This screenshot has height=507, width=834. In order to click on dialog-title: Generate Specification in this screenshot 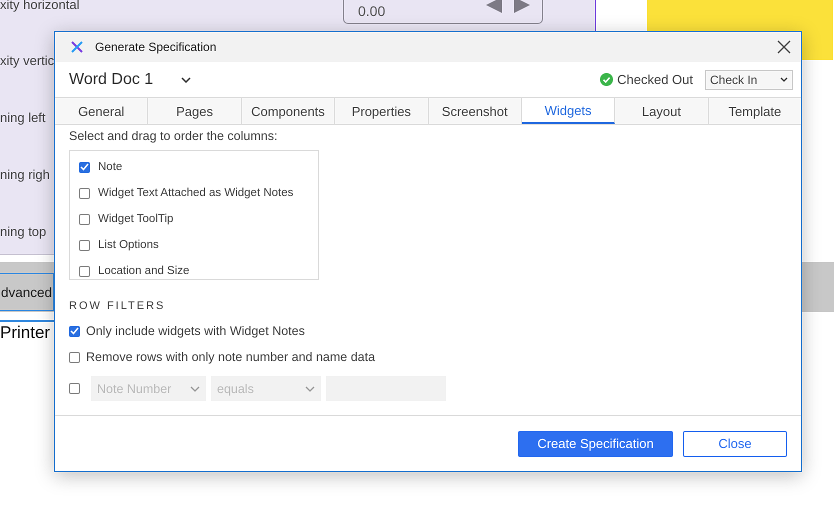, I will do `click(156, 47)`.